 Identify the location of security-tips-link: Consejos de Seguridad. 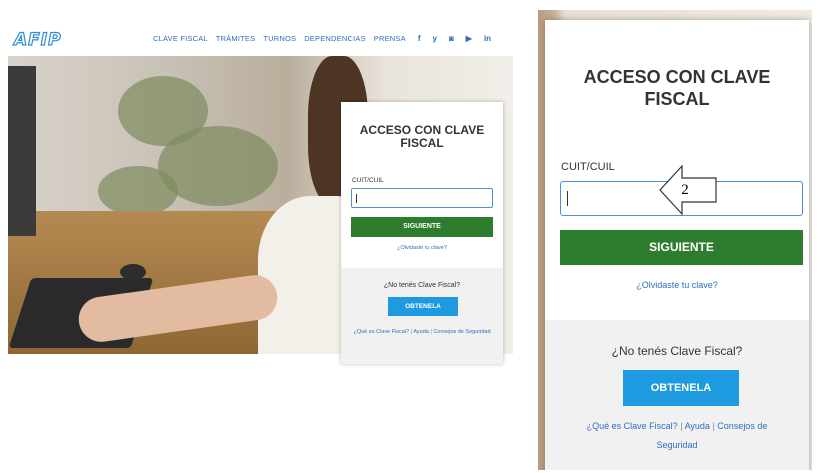
(461, 332).